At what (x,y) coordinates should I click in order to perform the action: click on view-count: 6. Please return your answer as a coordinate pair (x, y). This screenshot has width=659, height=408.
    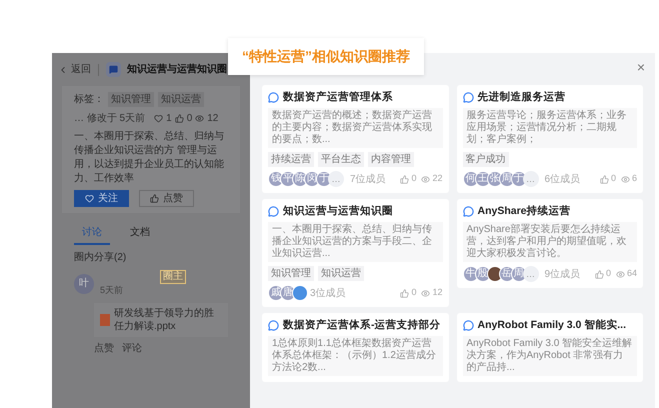
    Looking at the image, I should click on (634, 179).